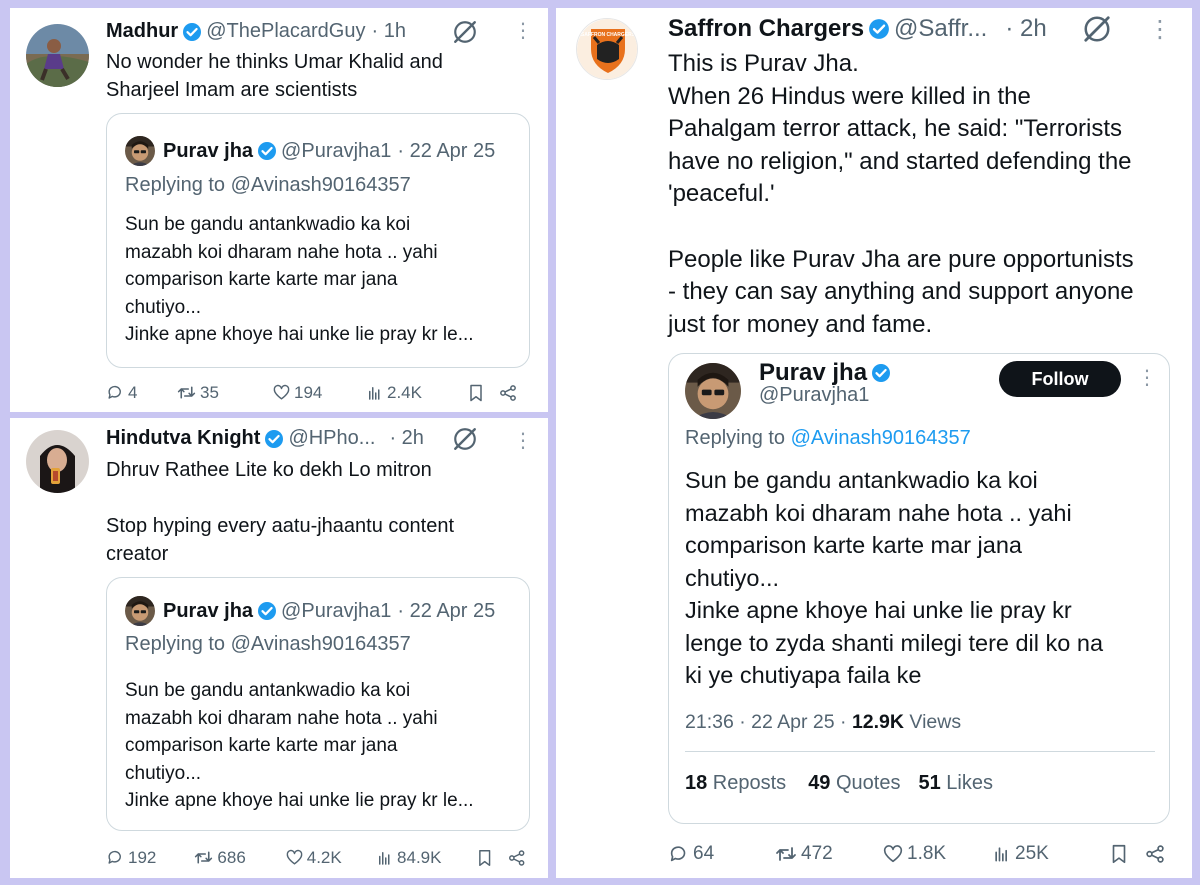  What do you see at coordinates (133, 392) in the screenshot?
I see `reply-count: 4` at bounding box center [133, 392].